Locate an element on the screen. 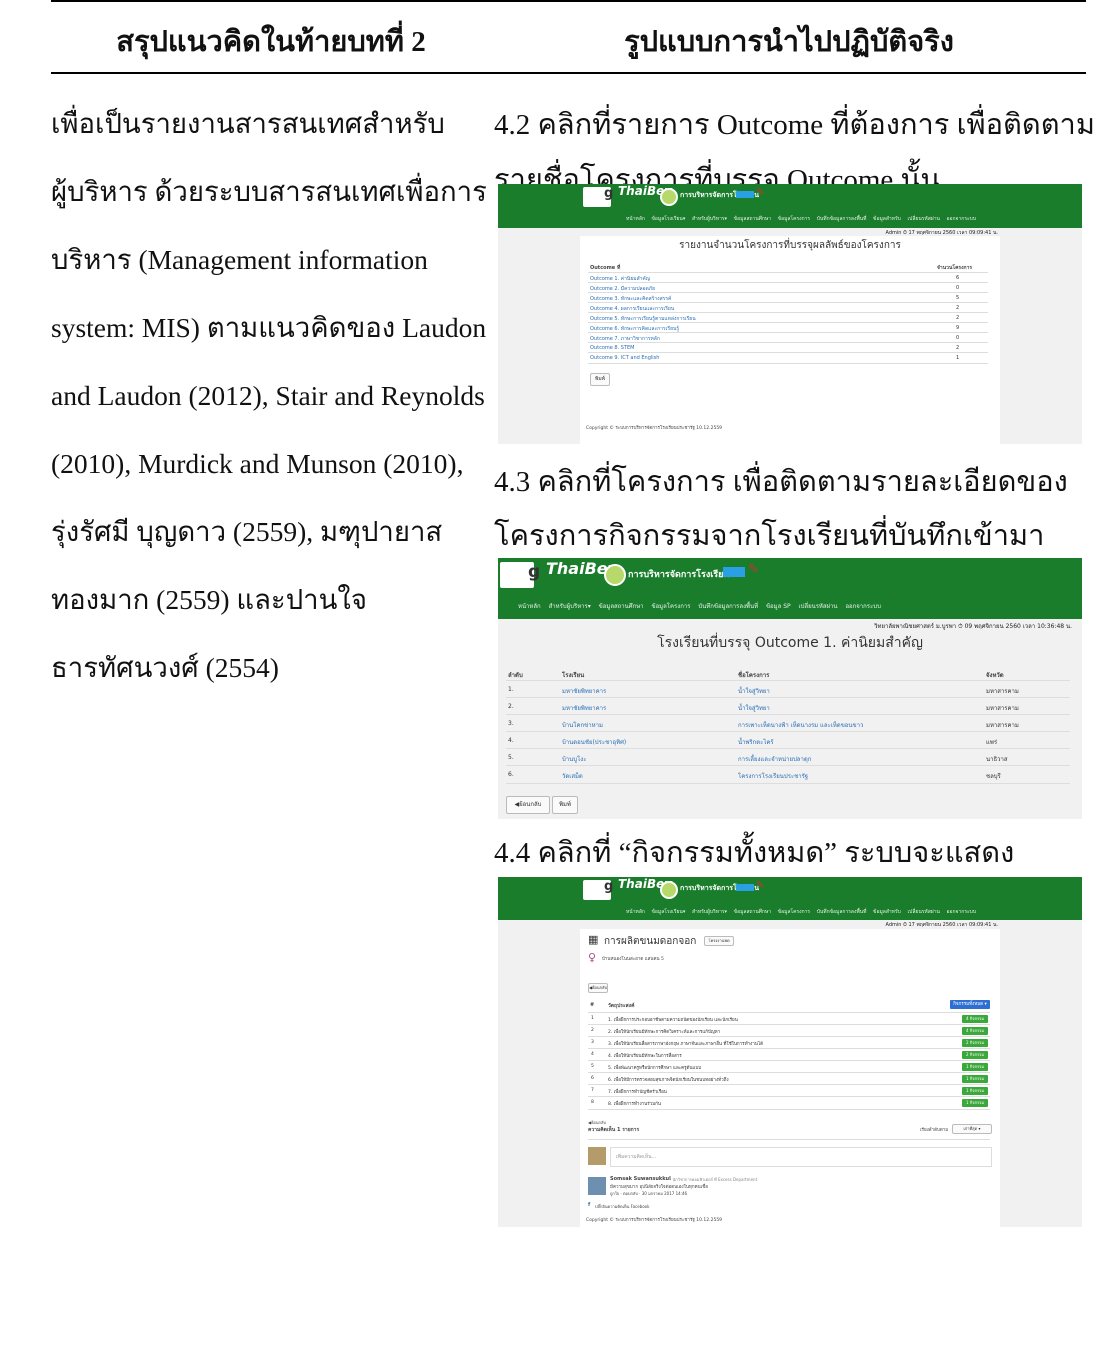  flag-icon: ✎ is located at coordinates (760, 885).